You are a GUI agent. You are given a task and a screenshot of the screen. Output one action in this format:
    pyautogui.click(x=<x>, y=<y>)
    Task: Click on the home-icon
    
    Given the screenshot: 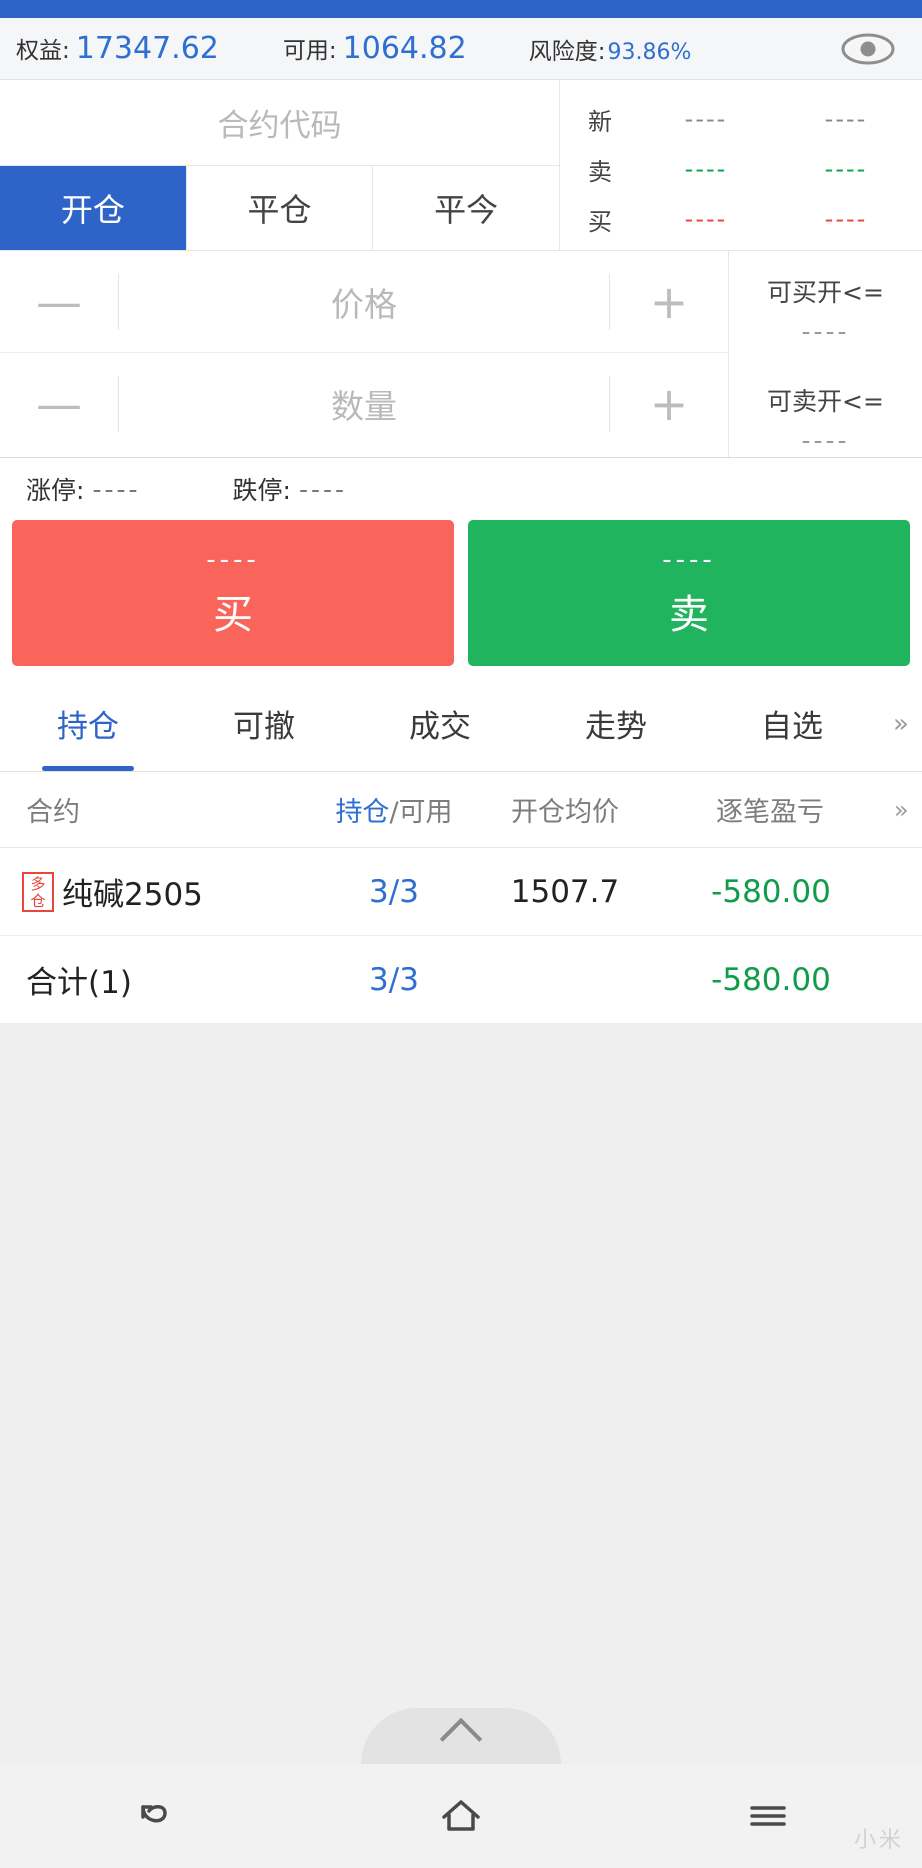 What is the action you would take?
    pyautogui.click(x=460, y=1816)
    